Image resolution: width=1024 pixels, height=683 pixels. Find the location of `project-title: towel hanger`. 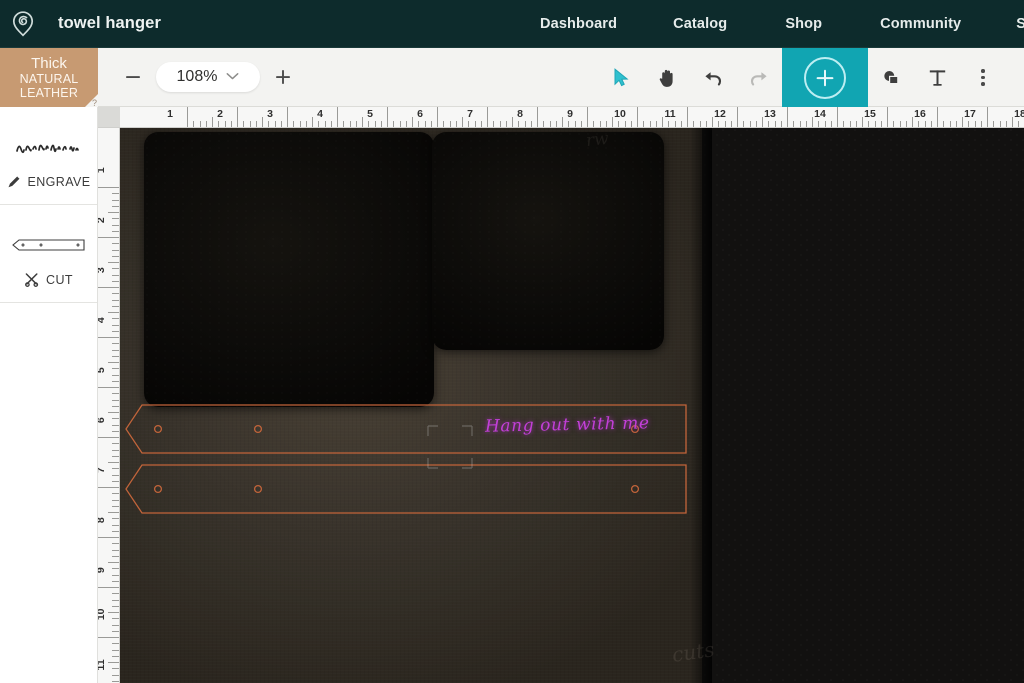

project-title: towel hanger is located at coordinates (109, 23).